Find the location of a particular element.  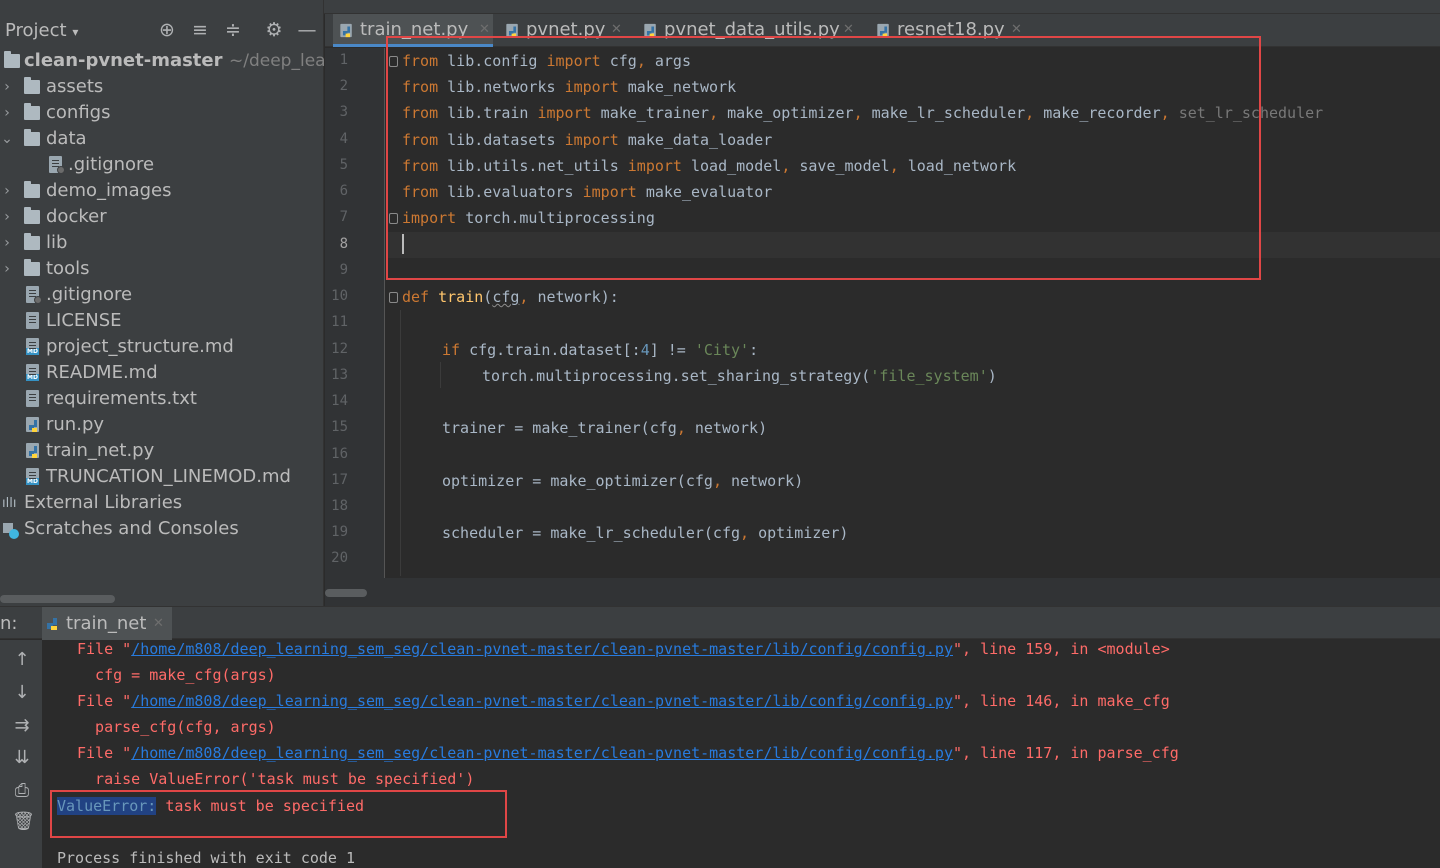

tree-item-data-gitignore: .gitignore is located at coordinates (162, 165).